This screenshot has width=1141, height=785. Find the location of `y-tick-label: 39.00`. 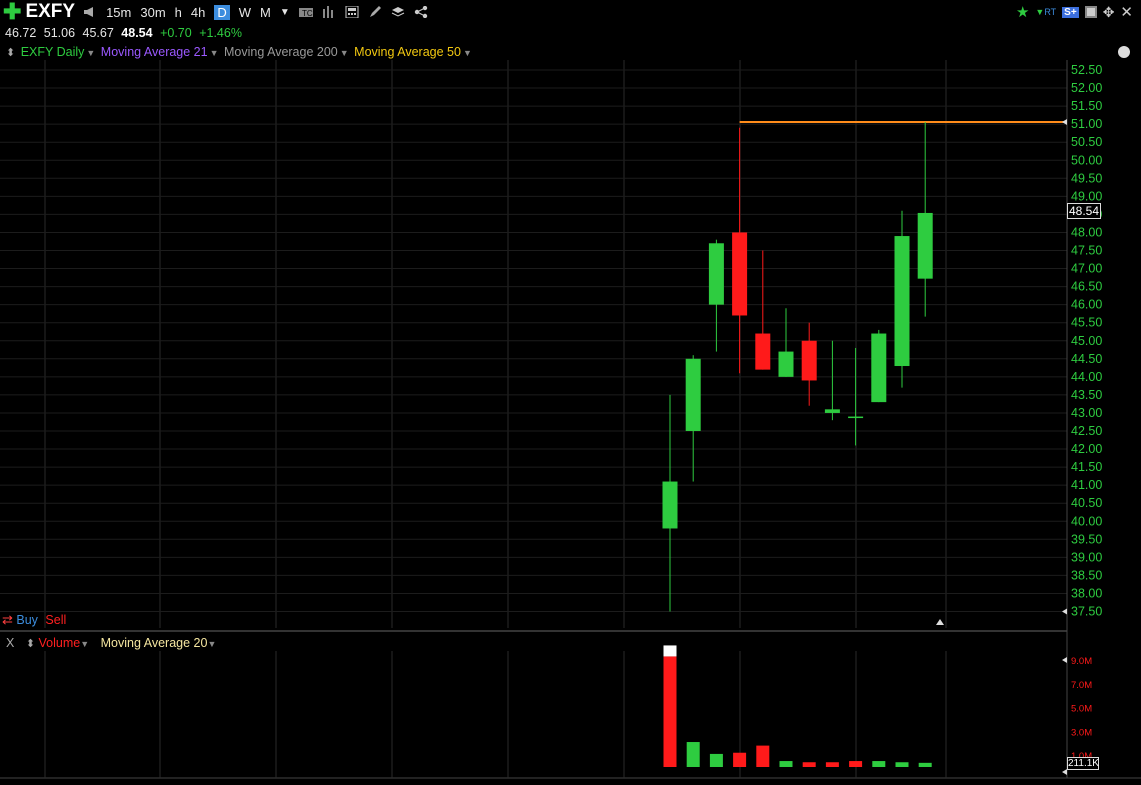

y-tick-label: 39.00 is located at coordinates (1086, 557).